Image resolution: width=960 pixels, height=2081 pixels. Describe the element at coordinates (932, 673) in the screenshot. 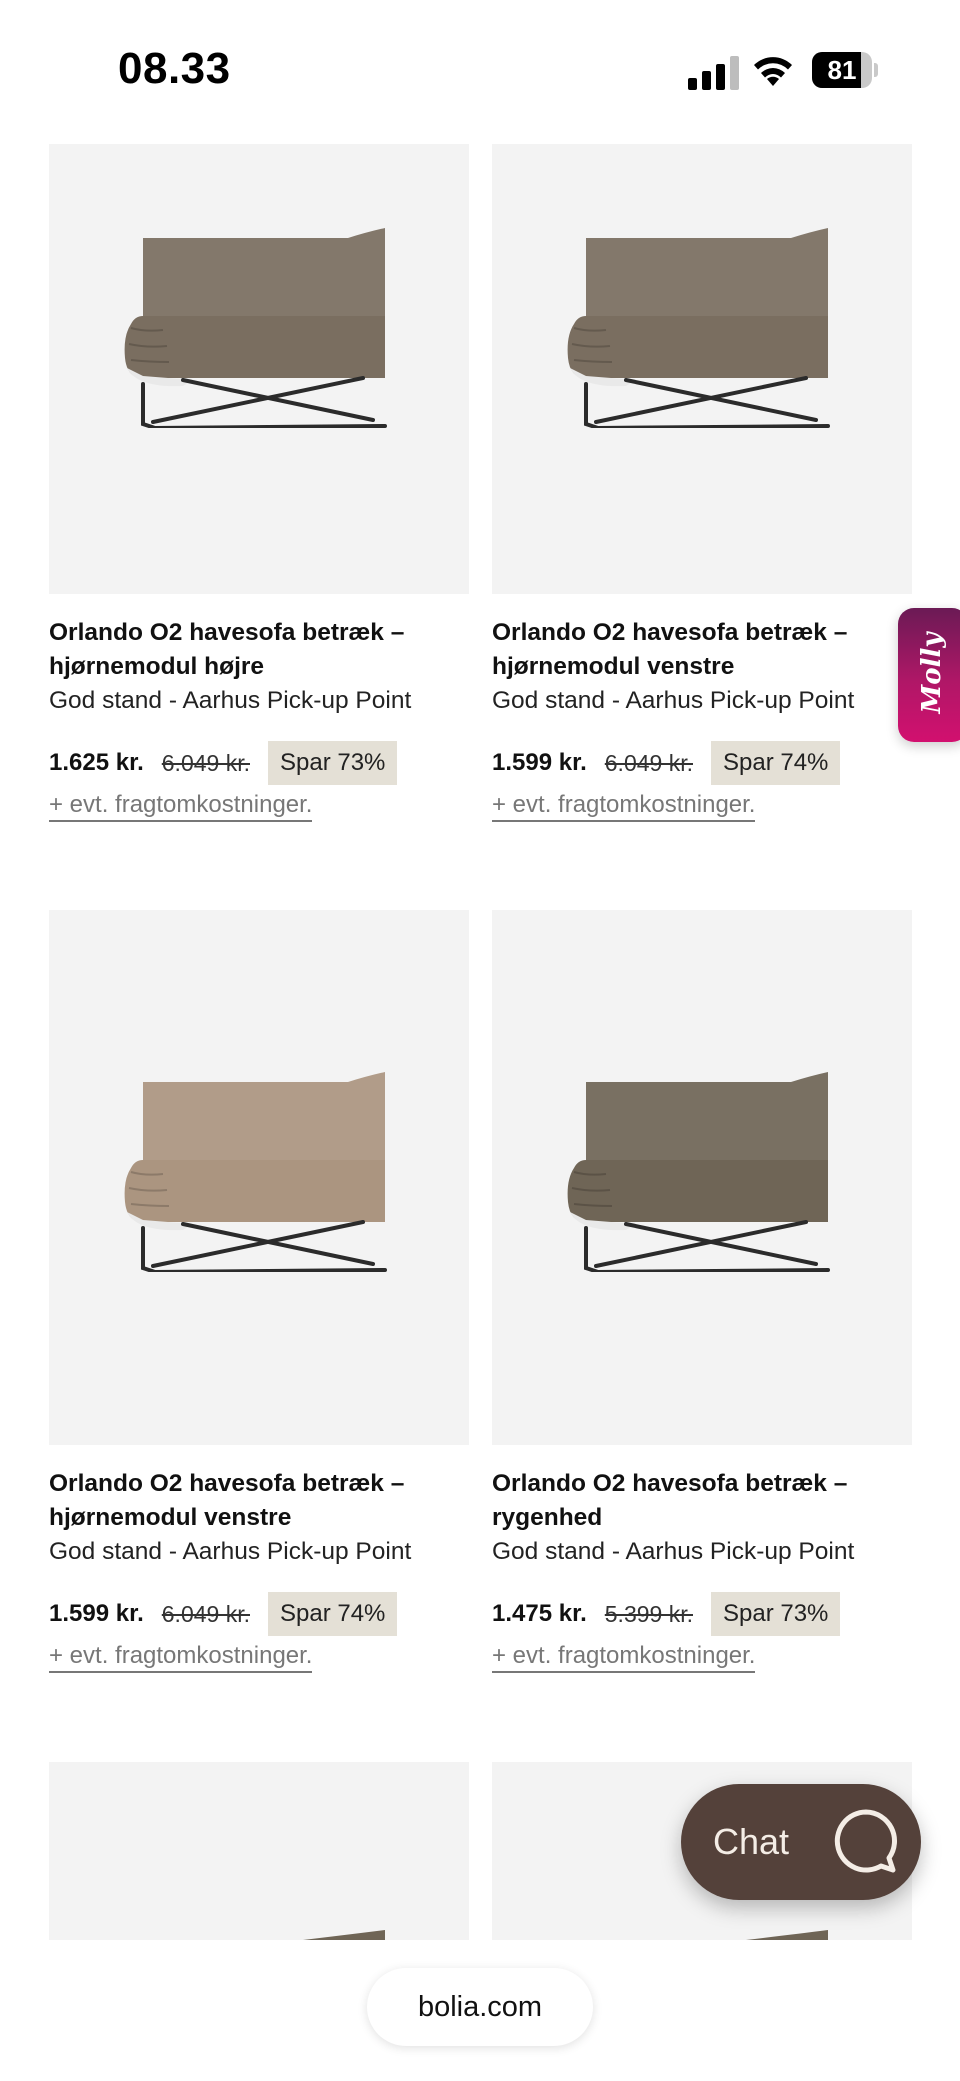

I see `molly-label: Molly` at that location.